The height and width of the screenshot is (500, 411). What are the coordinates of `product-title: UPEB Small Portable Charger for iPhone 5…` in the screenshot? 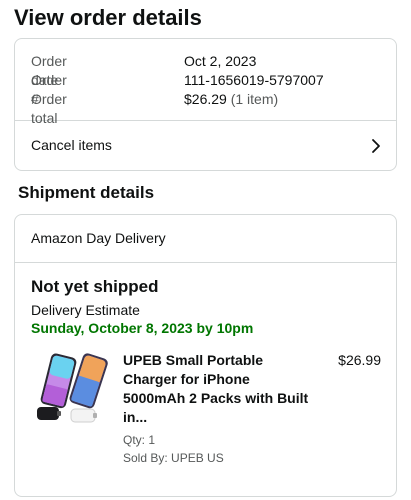 It's located at (218, 389).